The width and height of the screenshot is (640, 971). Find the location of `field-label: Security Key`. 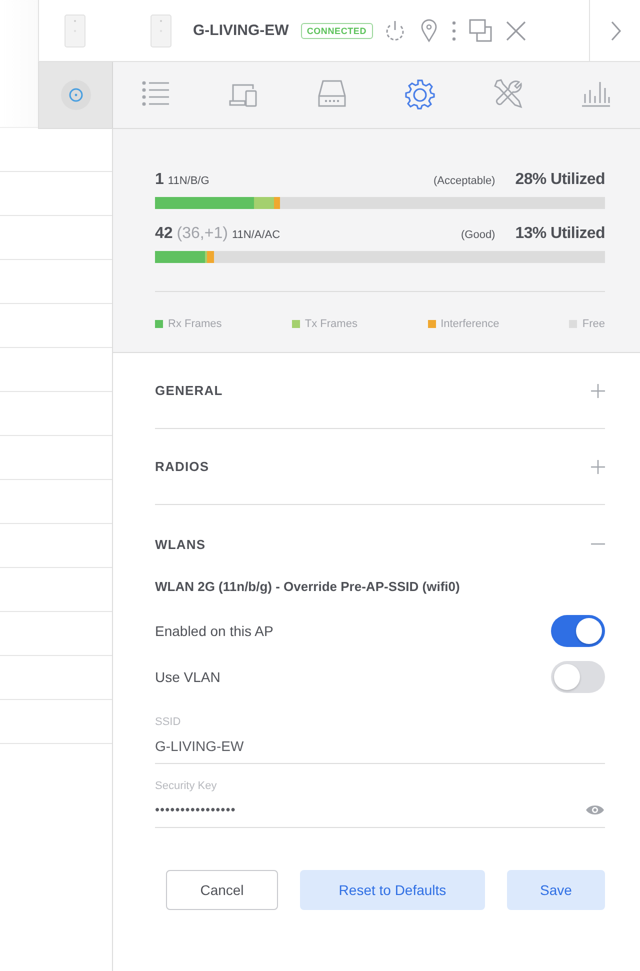

field-label: Security Key is located at coordinates (186, 786).